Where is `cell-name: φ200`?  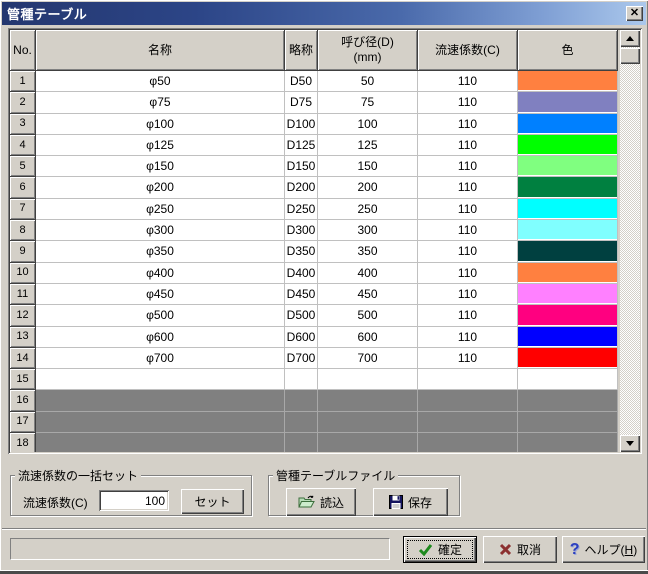 cell-name: φ200 is located at coordinates (160, 188).